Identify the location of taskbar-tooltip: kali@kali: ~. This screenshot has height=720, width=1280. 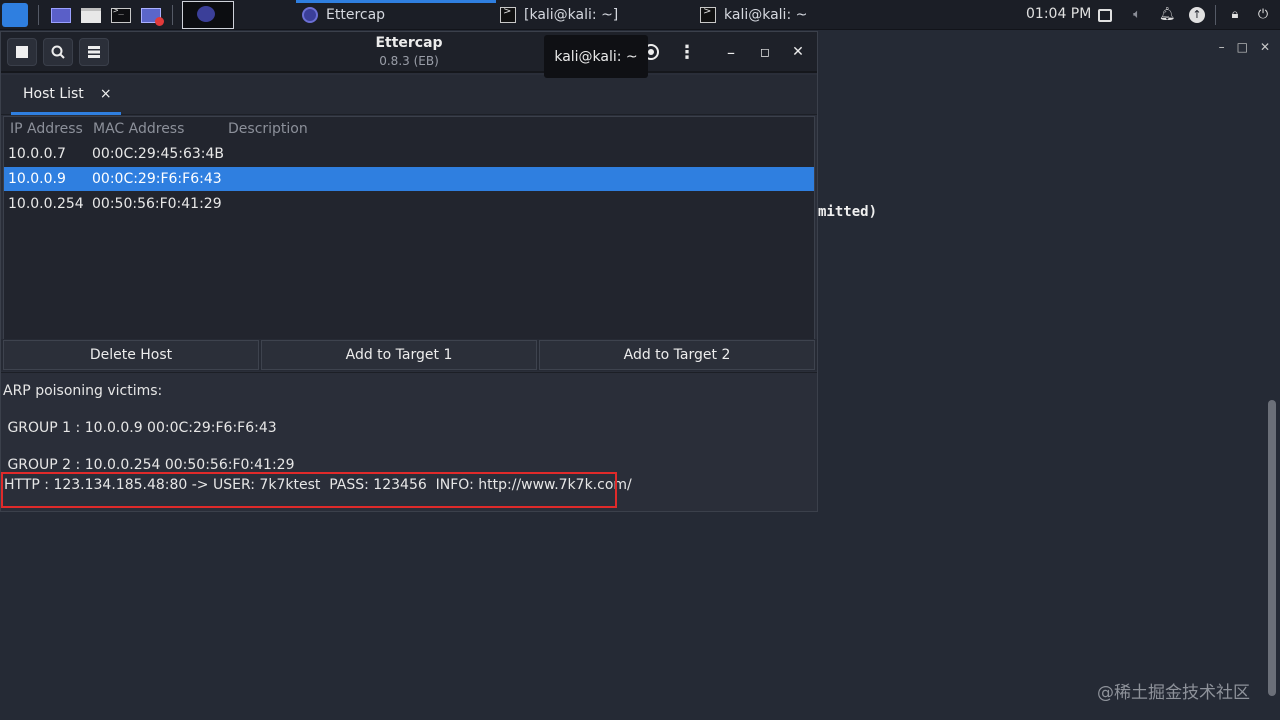
(596, 56).